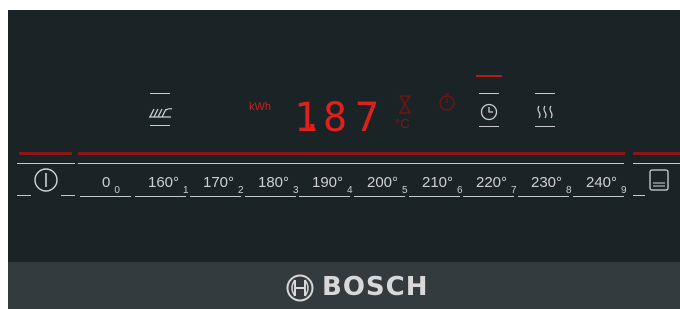 The width and height of the screenshot is (680, 309). Describe the element at coordinates (489, 76) in the screenshot. I see `active-indicator` at that location.